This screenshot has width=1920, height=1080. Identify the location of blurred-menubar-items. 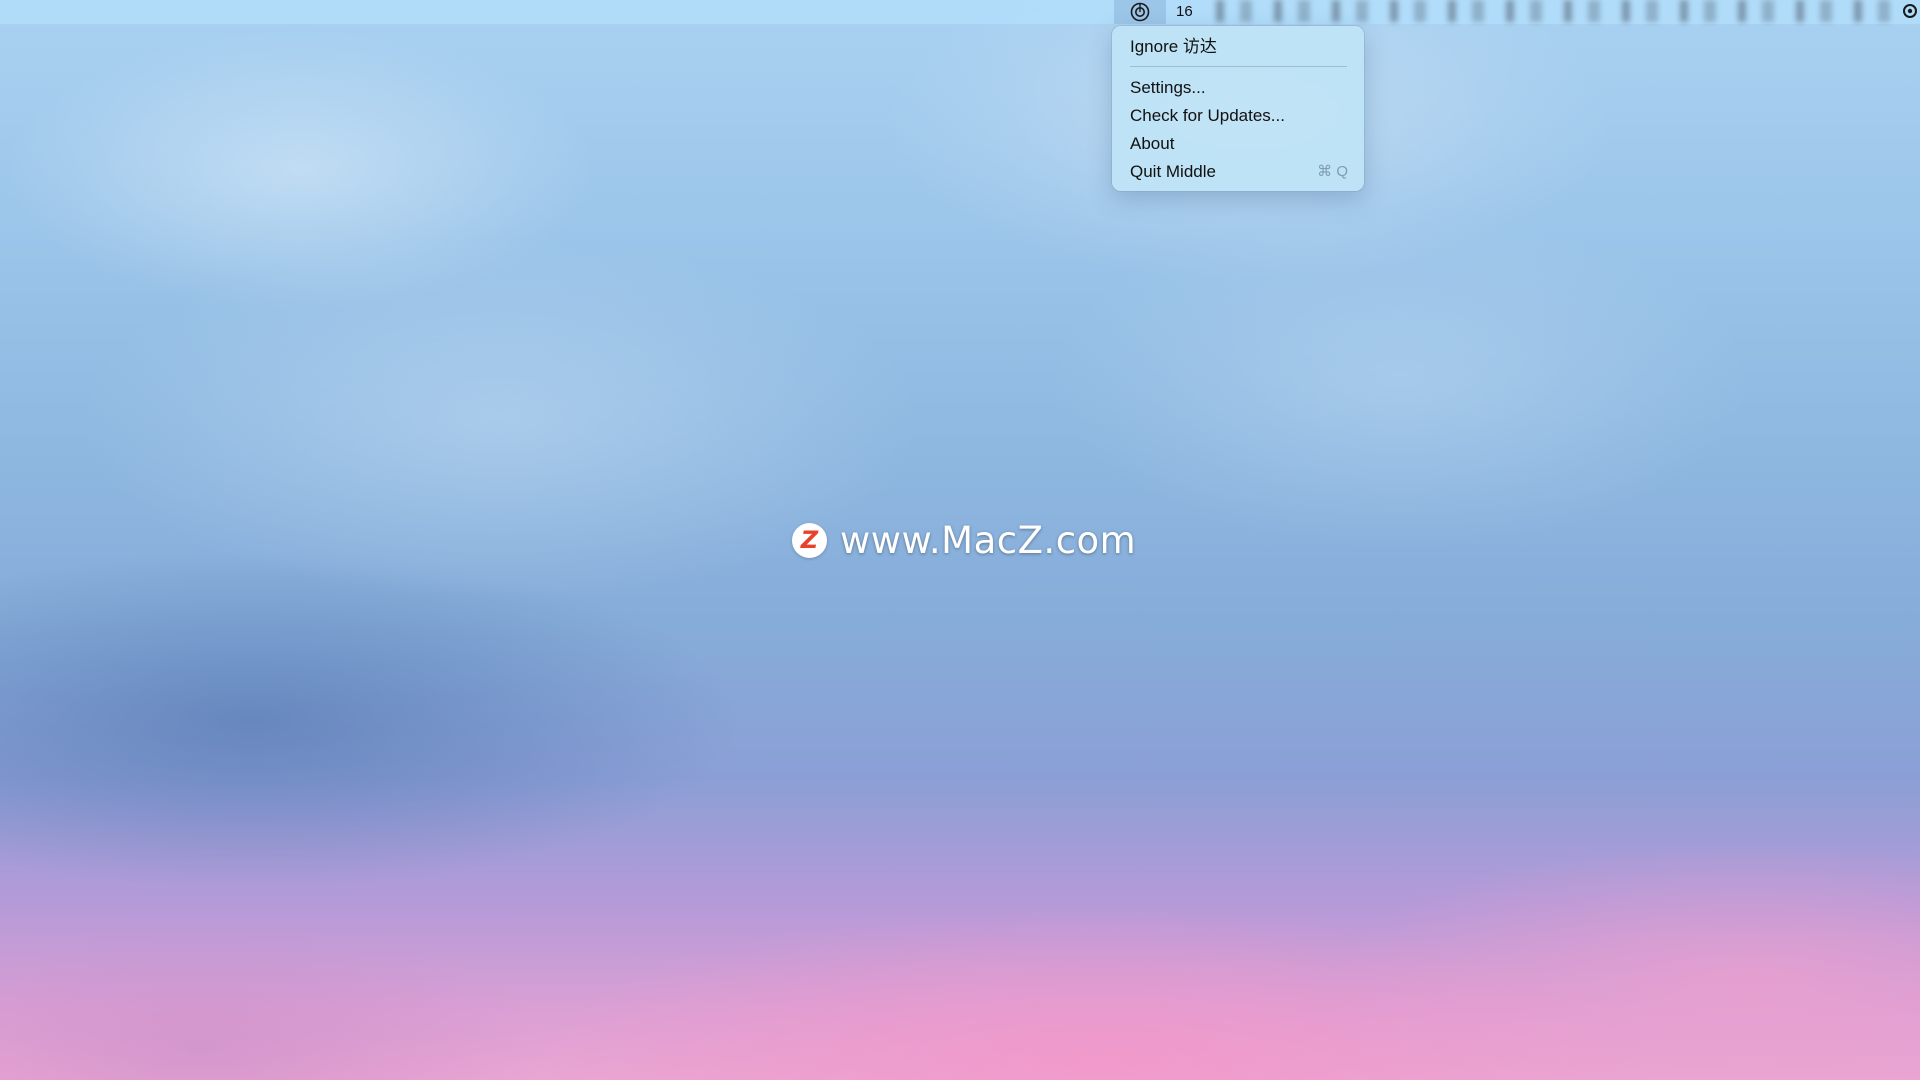
(1547, 11).